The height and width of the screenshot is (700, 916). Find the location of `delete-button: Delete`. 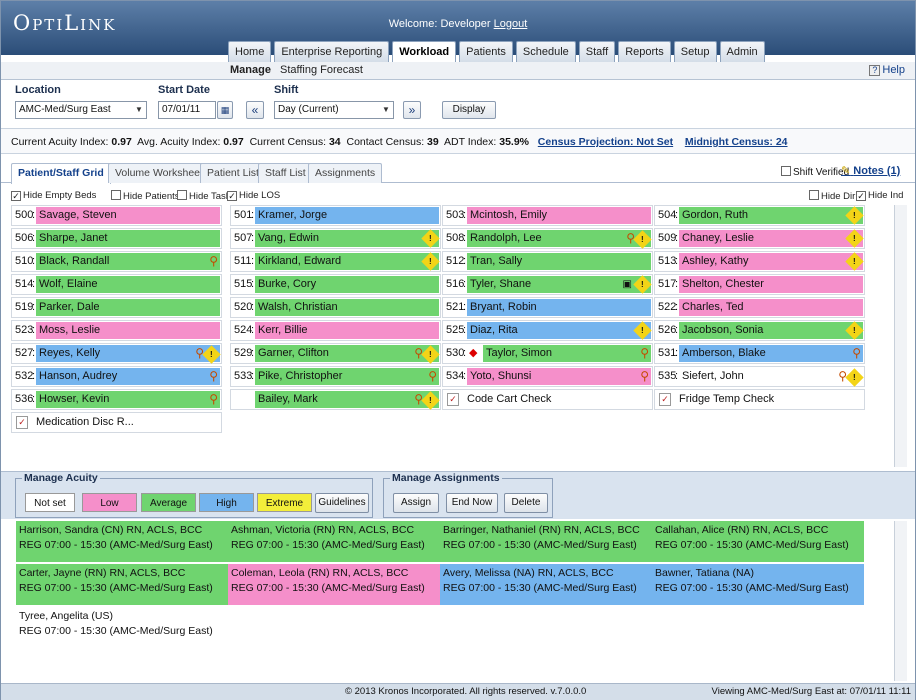

delete-button: Delete is located at coordinates (526, 503).